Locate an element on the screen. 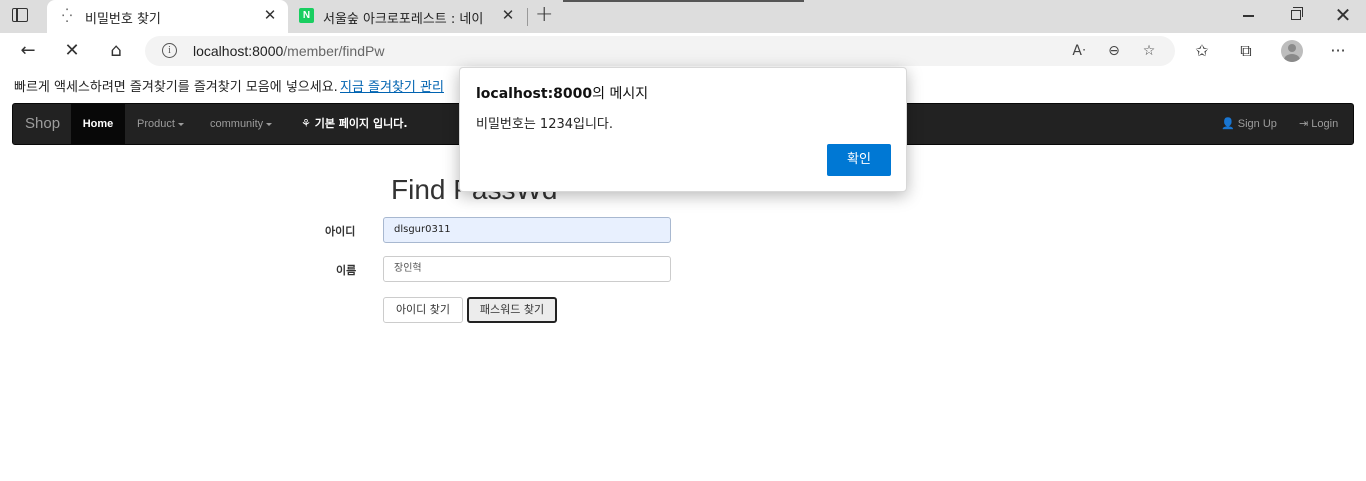 The width and height of the screenshot is (1366, 481). new-tab-icon: + is located at coordinates (544, 15).